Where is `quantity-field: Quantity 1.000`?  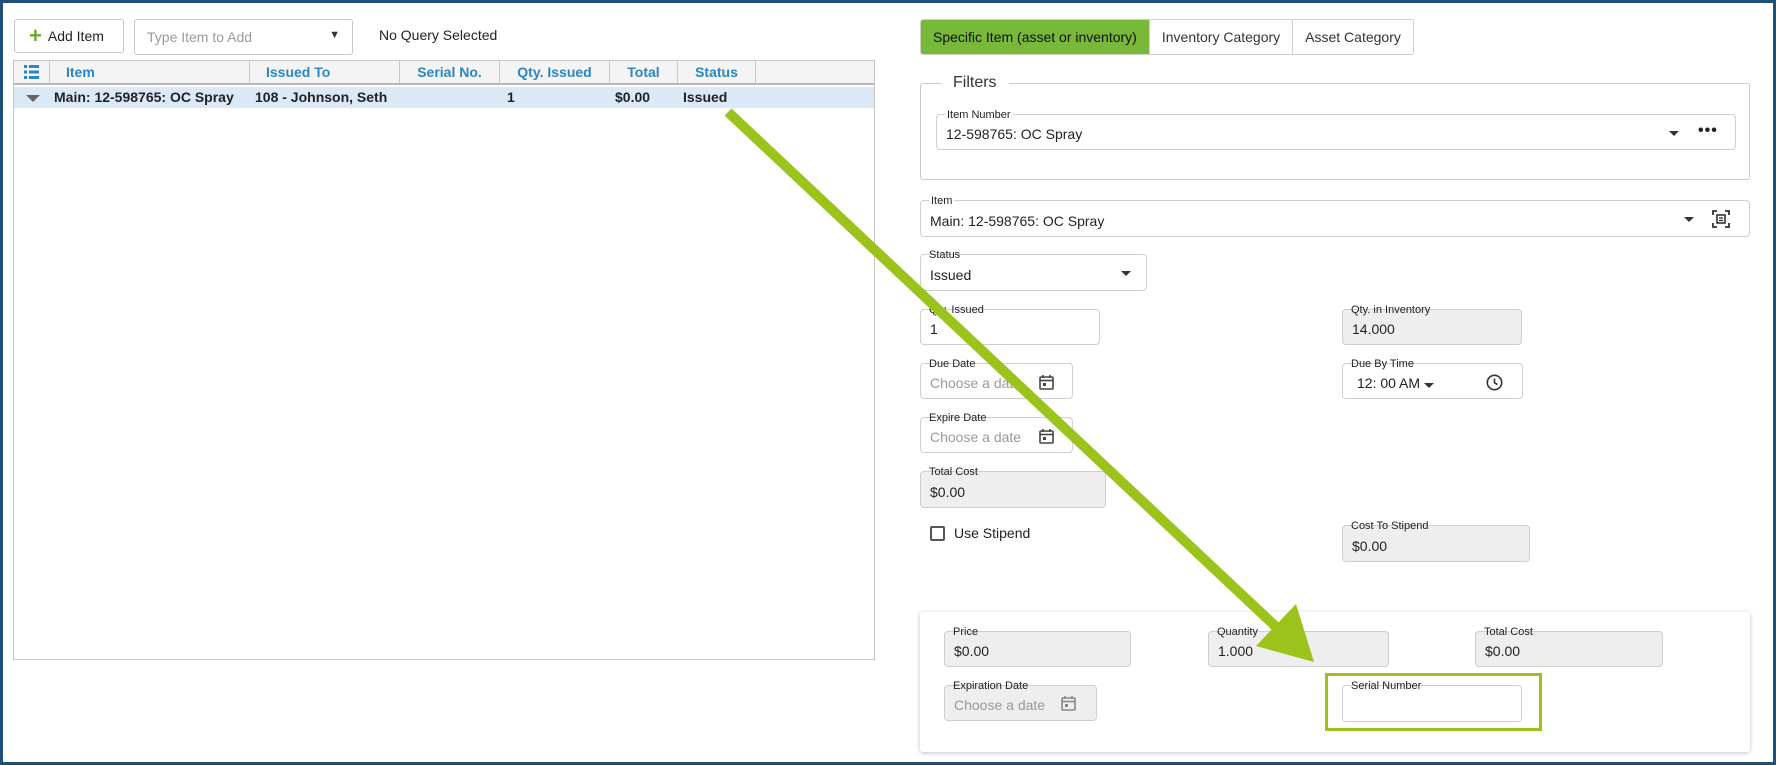 quantity-field: Quantity 1.000 is located at coordinates (1298, 646).